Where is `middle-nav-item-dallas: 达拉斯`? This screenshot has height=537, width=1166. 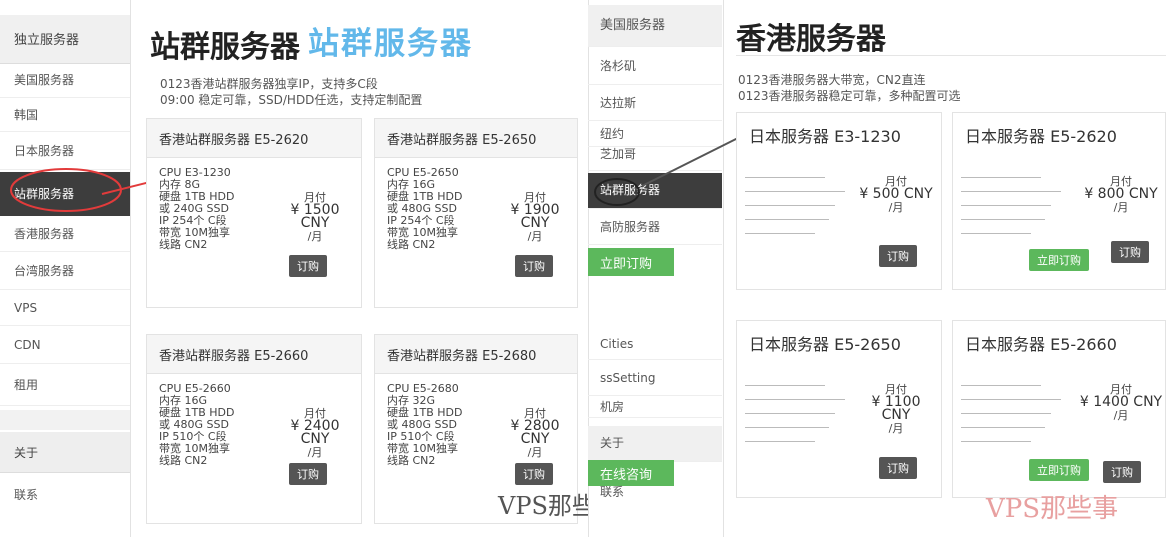
middle-nav-item-dallas: 达拉斯 is located at coordinates (655, 104).